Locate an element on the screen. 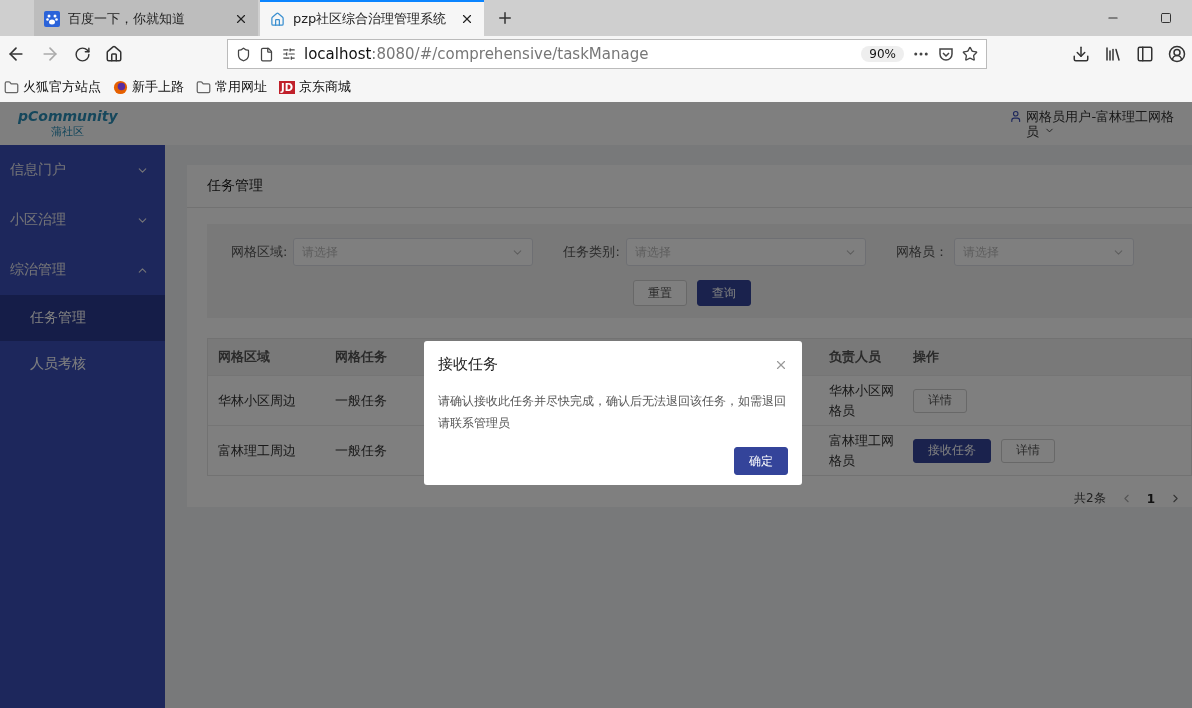 The width and height of the screenshot is (1192, 708). filter-label: 网格区域: is located at coordinates (259, 252).